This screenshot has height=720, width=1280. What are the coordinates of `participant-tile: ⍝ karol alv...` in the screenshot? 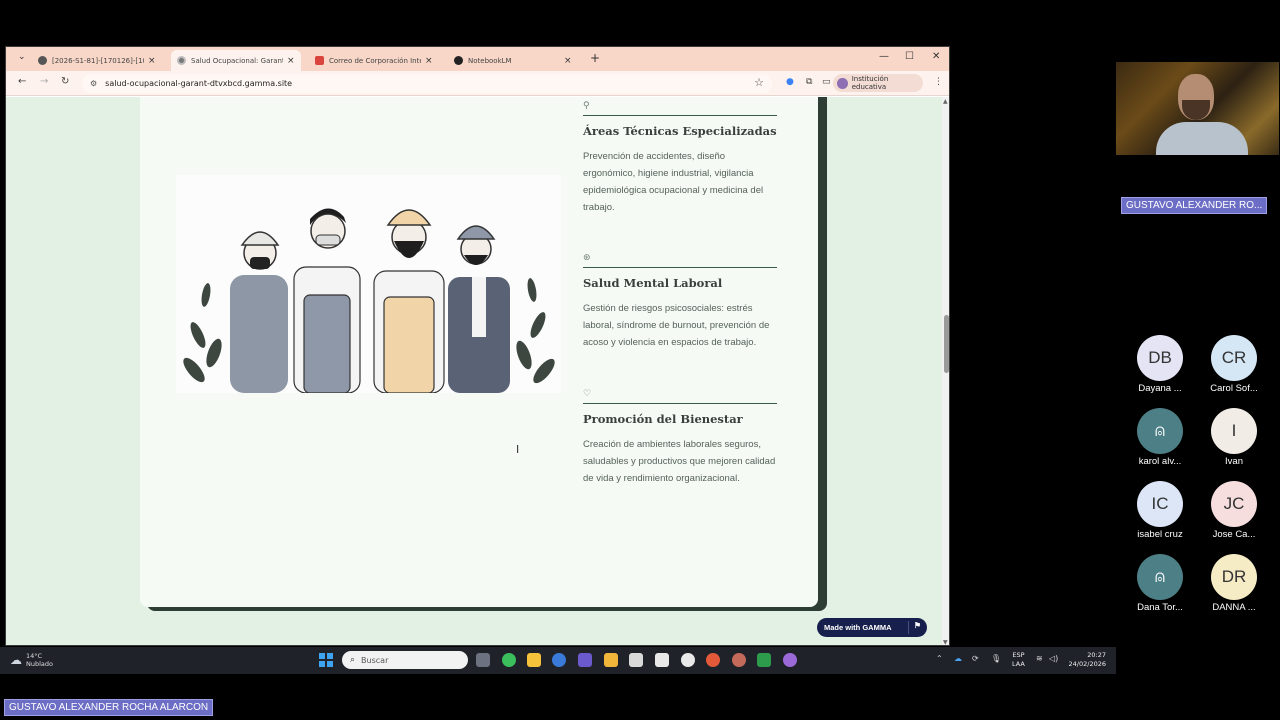 It's located at (1160, 437).